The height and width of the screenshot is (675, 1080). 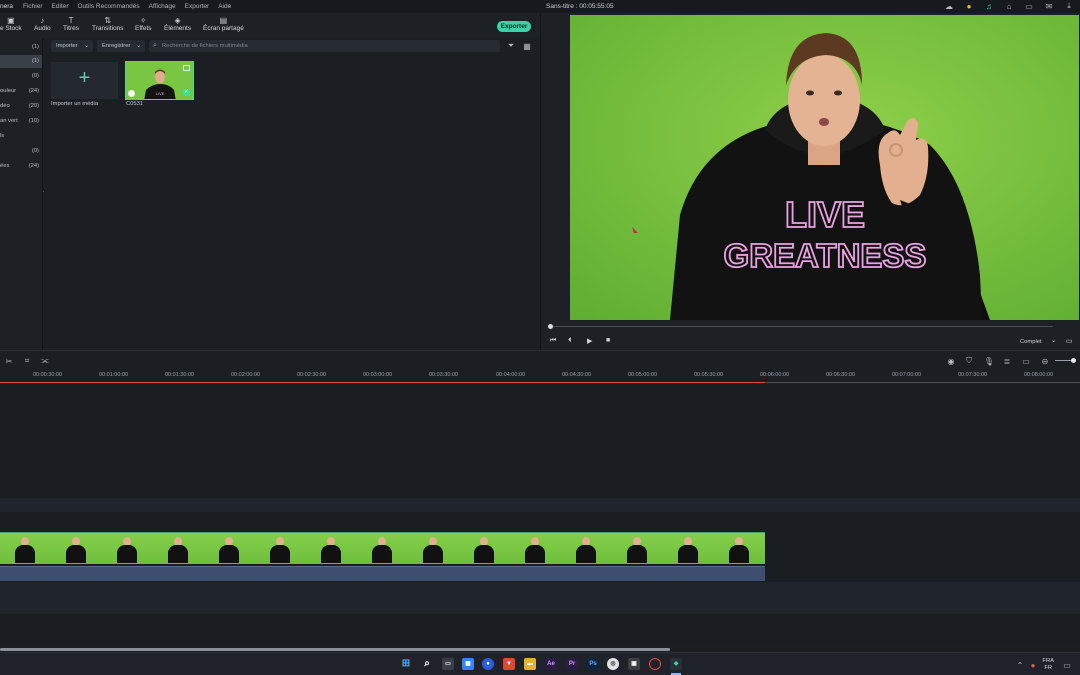 I want to click on import-media-tile: +, so click(x=84, y=80).